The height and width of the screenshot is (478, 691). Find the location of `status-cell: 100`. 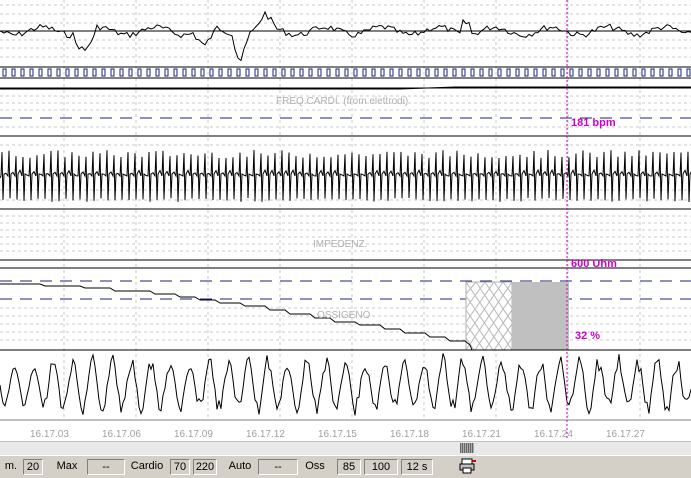

status-cell: 100 is located at coordinates (381, 467).